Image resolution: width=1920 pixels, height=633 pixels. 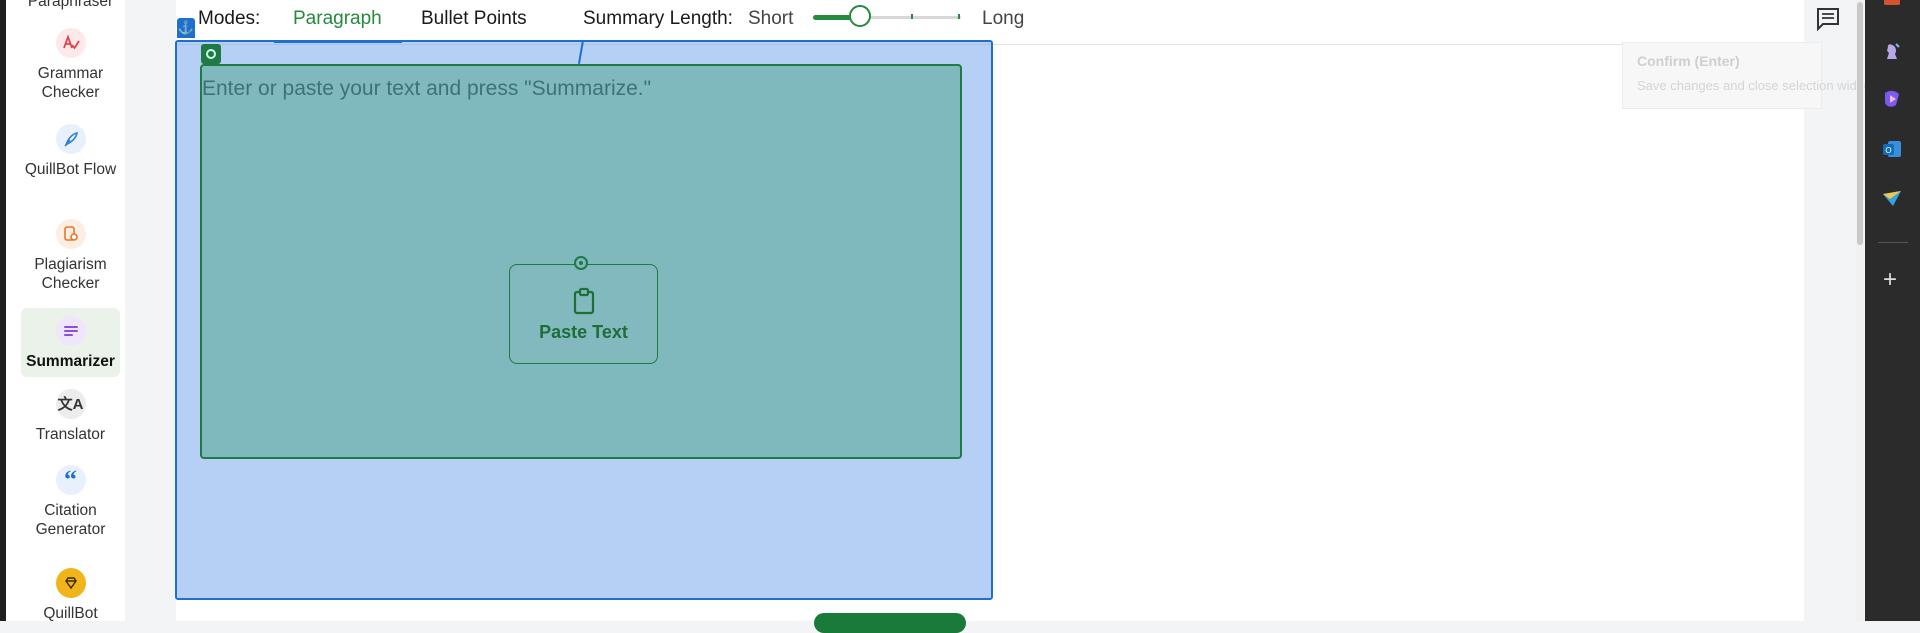 I want to click on tab-bullet-points: Bullet Points, so click(x=474, y=19).